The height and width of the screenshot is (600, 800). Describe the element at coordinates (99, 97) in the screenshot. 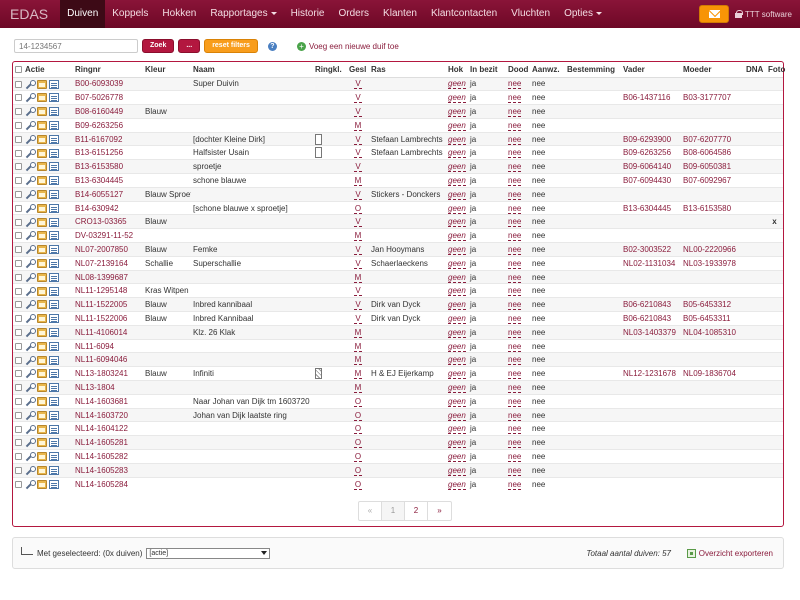

I see `ring-number-link: B07-5026778` at that location.